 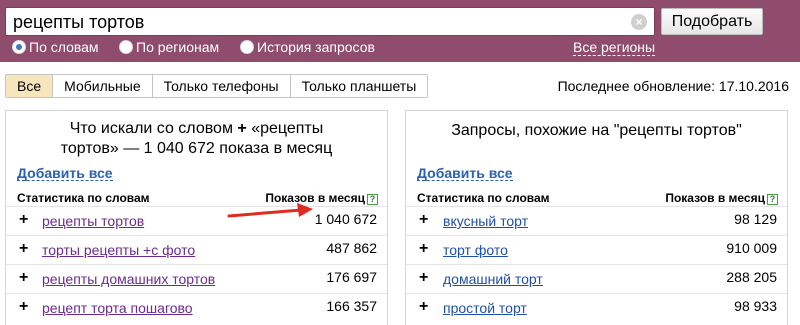 What do you see at coordinates (715, 198) in the screenshot?
I see `col-count-header: Показов в месяц` at bounding box center [715, 198].